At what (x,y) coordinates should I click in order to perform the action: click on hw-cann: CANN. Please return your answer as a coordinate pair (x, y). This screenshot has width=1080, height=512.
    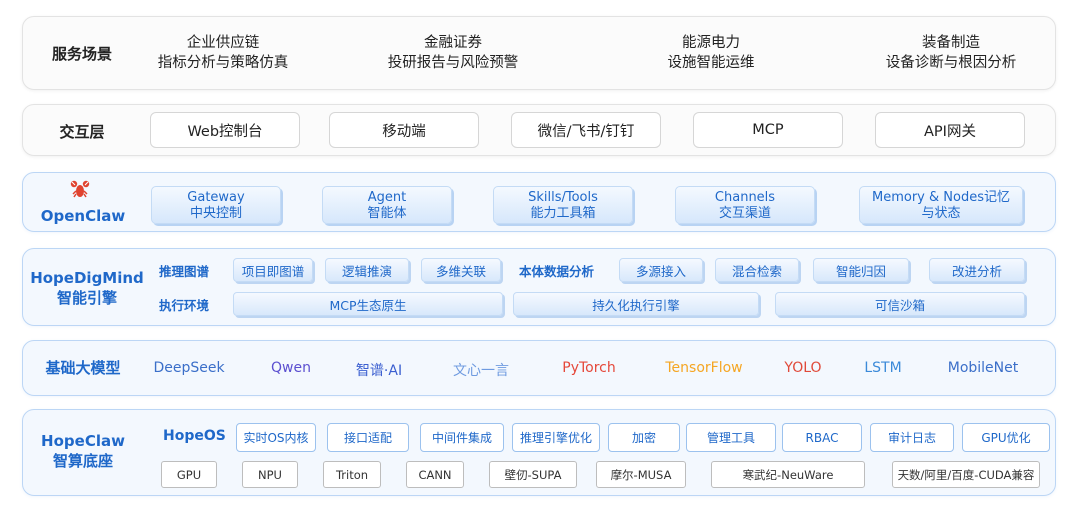
    Looking at the image, I should click on (435, 474).